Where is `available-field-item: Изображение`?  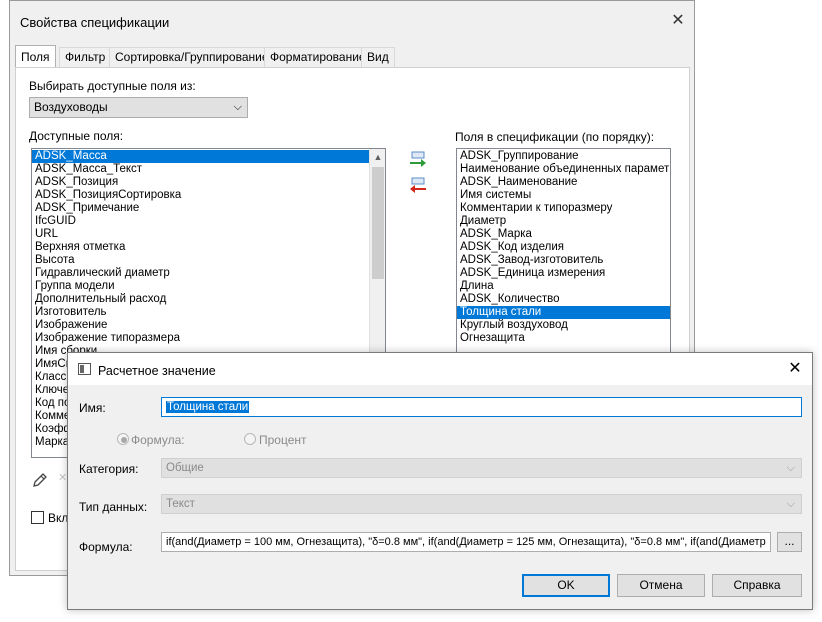 available-field-item: Изображение is located at coordinates (208, 325).